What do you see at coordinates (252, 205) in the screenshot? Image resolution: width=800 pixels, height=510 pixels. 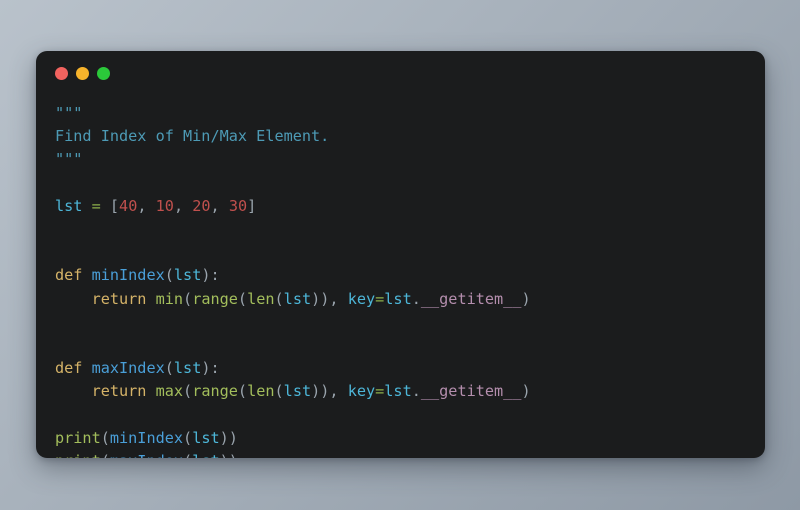 I see `code-token-punct: ]` at bounding box center [252, 205].